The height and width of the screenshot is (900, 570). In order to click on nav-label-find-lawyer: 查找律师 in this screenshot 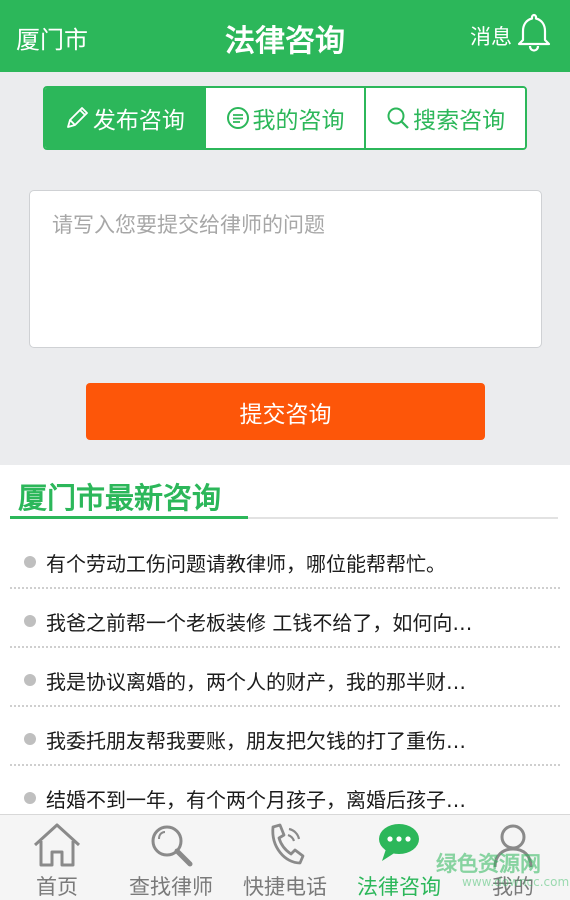, I will do `click(171, 887)`.